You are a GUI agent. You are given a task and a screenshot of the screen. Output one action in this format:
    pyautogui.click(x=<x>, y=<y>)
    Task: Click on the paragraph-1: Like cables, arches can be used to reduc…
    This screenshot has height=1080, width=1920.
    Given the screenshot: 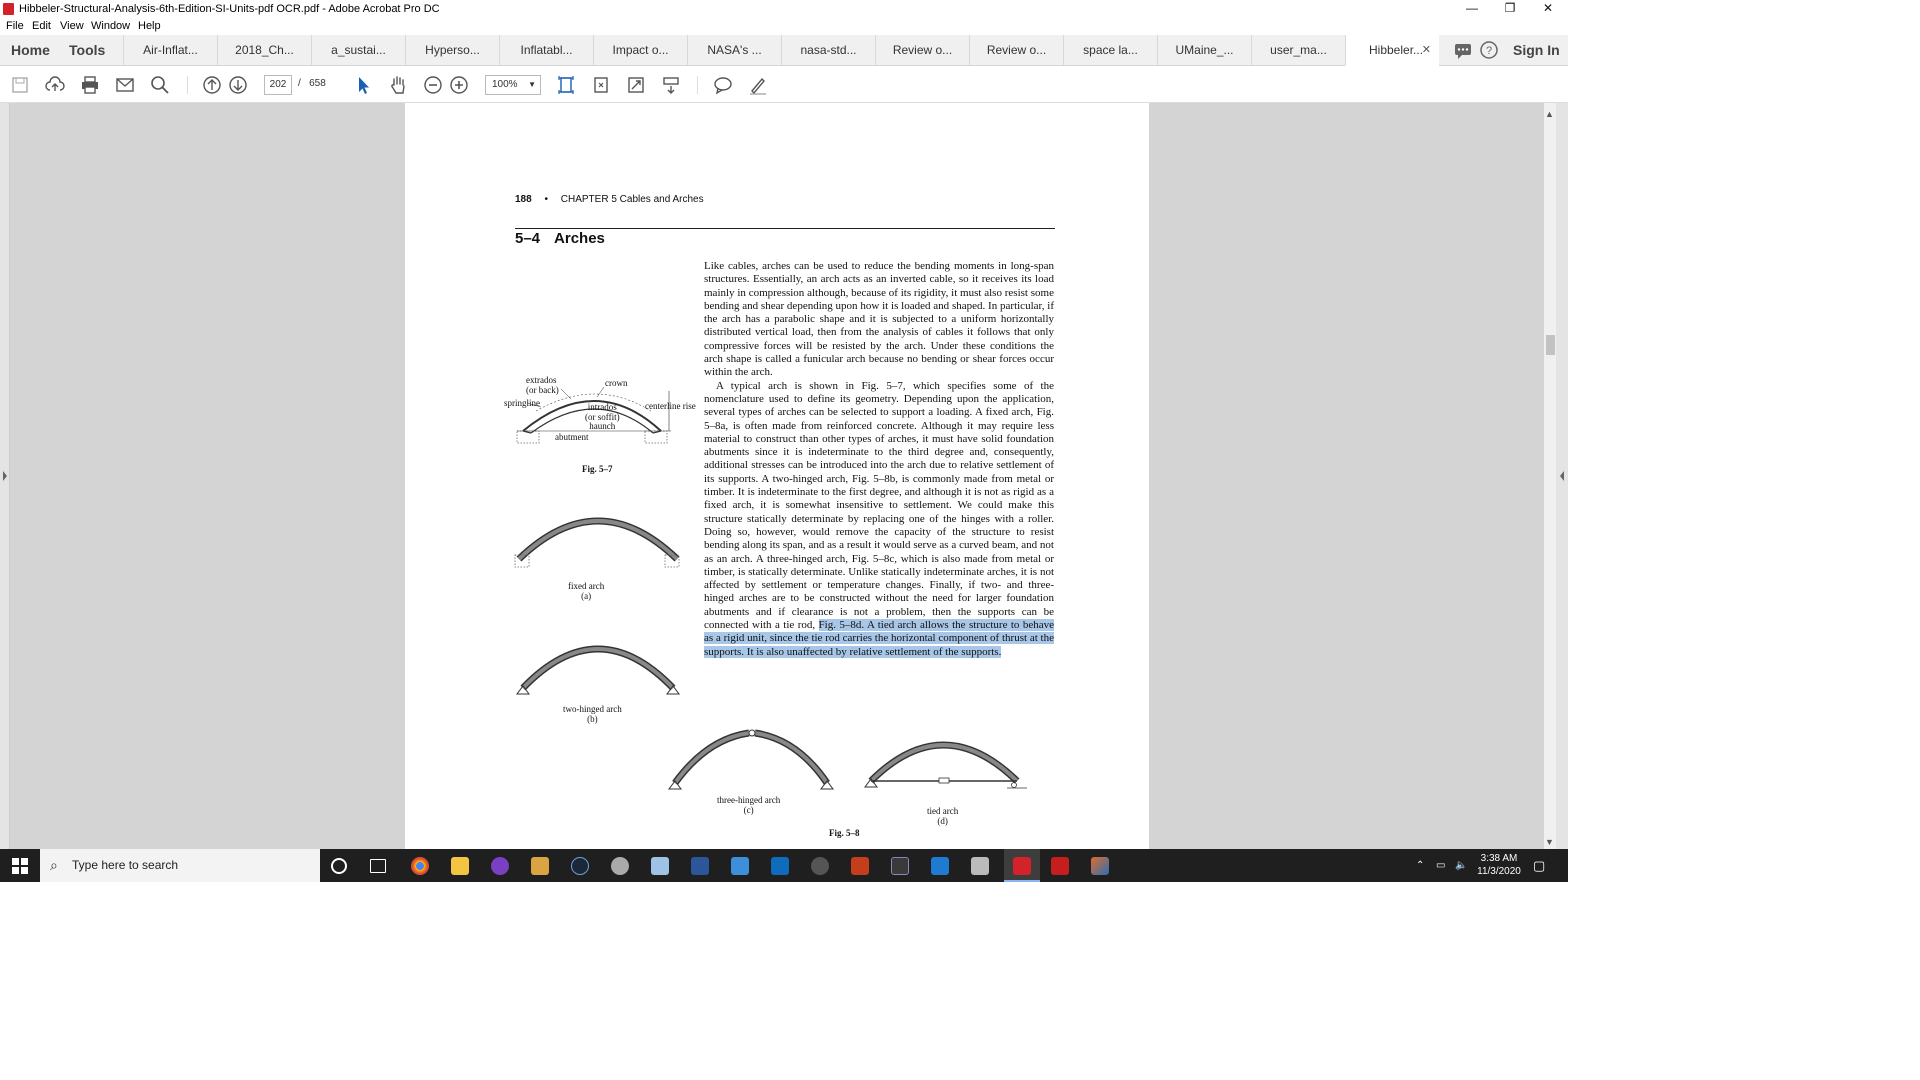 What is the action you would take?
    pyautogui.click(x=879, y=320)
    